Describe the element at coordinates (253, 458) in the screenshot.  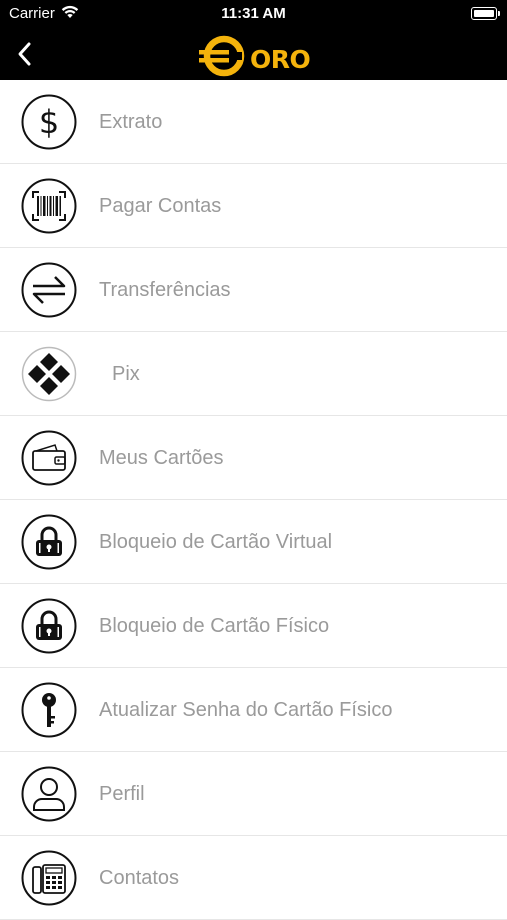
I see `menu-item-meus-cartoes: Meus Cartões` at that location.